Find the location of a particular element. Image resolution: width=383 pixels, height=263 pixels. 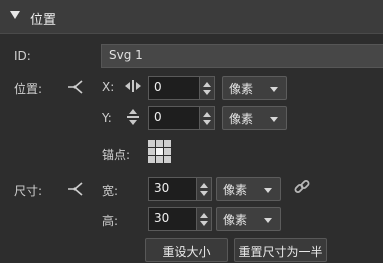

width-stepper: 30 is located at coordinates (180, 189).